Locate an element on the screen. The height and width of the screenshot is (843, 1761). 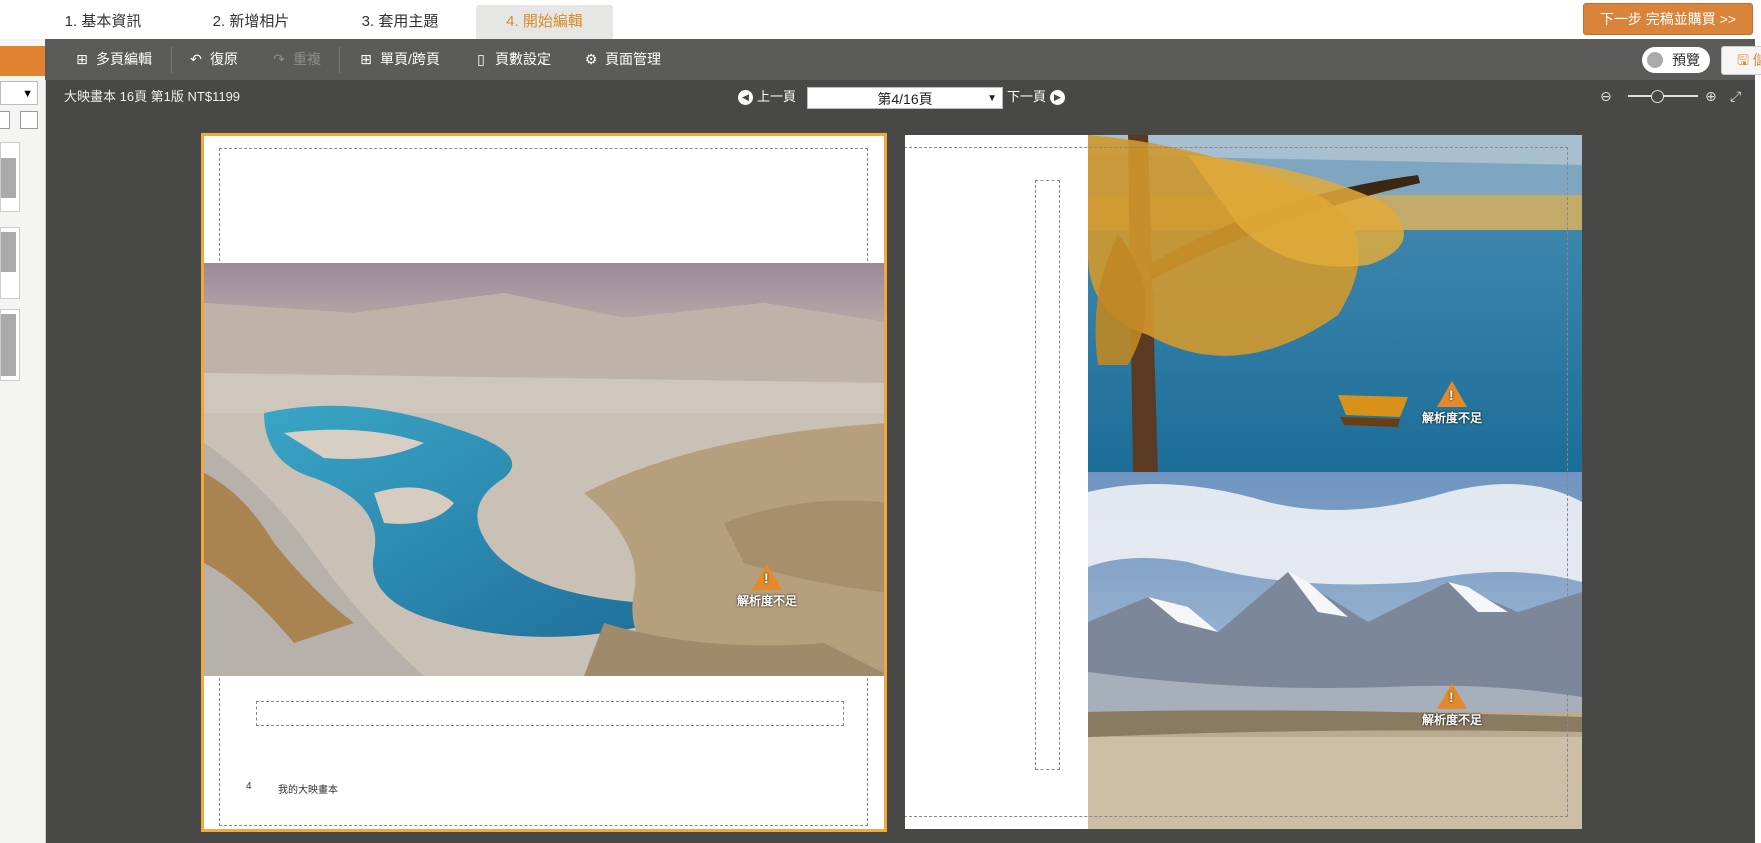
single-spread-toggle-button: ⊞ 單頁/跨頁 is located at coordinates (398, 59).